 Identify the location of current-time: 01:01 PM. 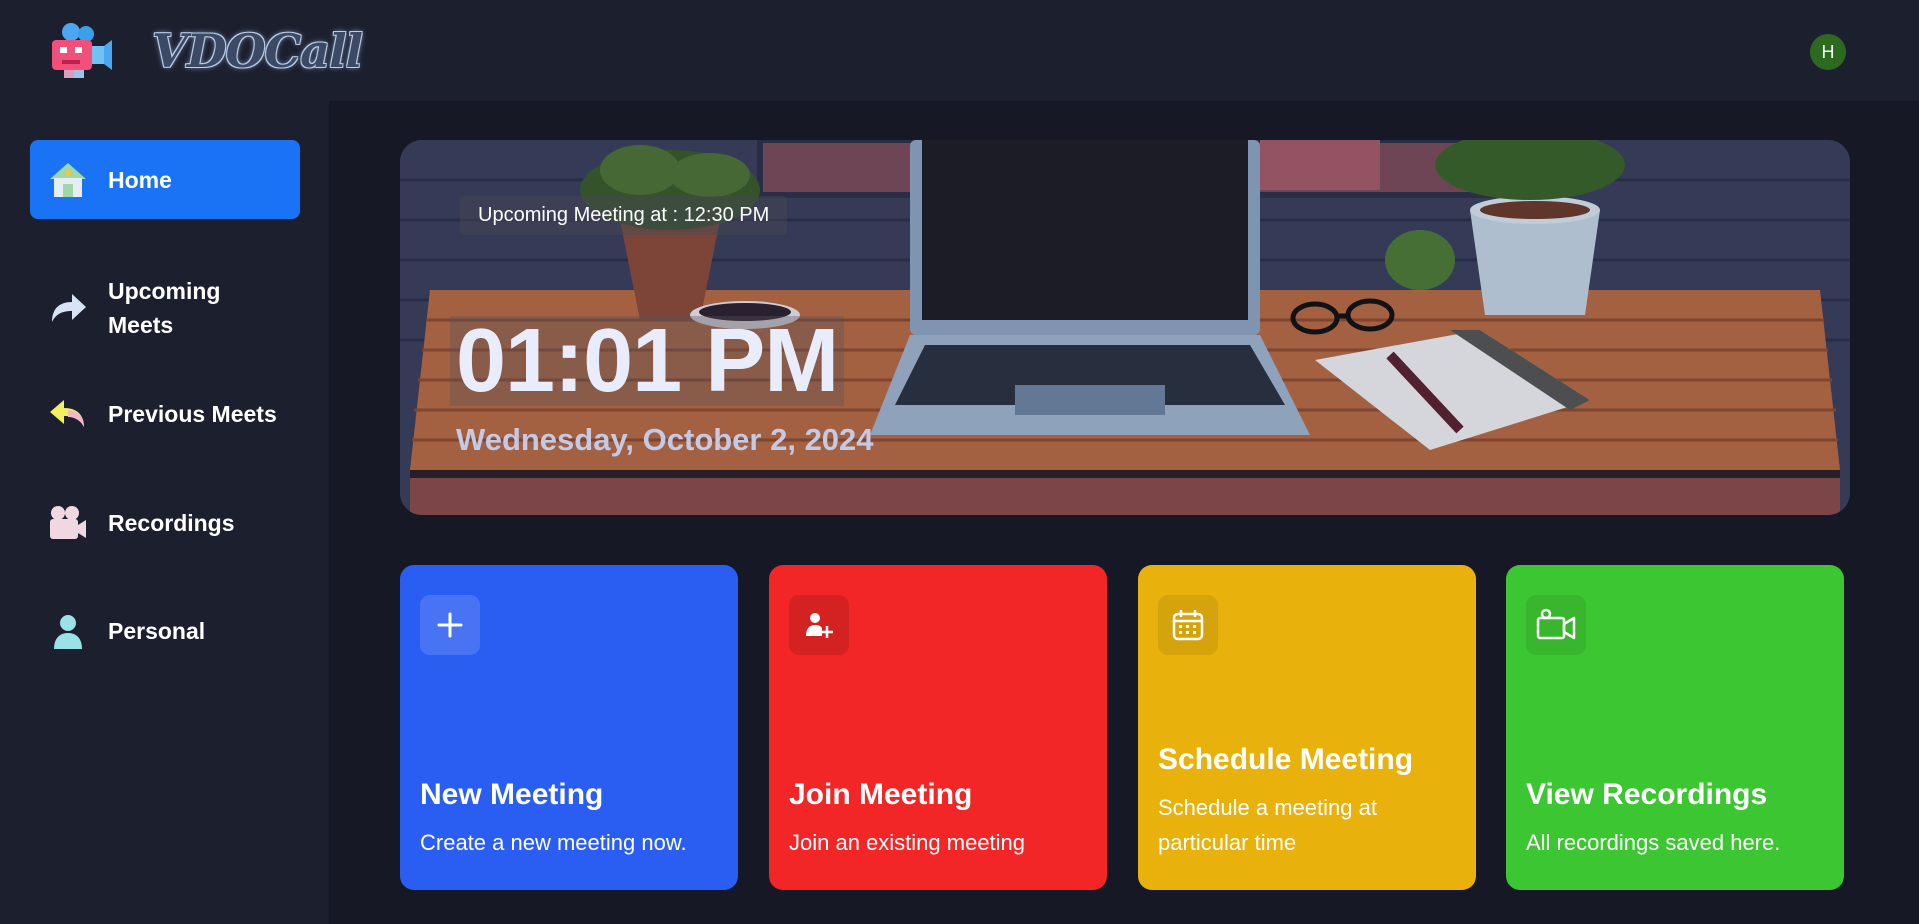
(647, 361).